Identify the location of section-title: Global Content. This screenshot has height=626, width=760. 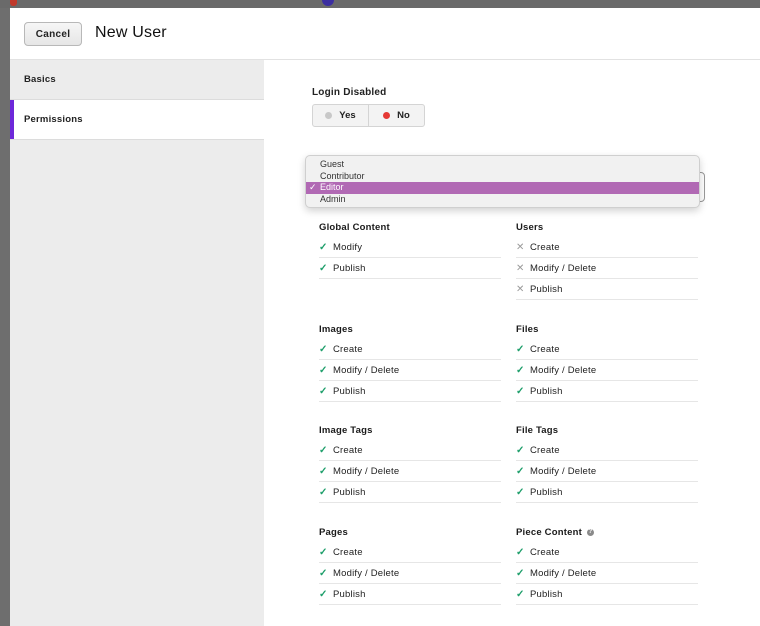
(410, 227).